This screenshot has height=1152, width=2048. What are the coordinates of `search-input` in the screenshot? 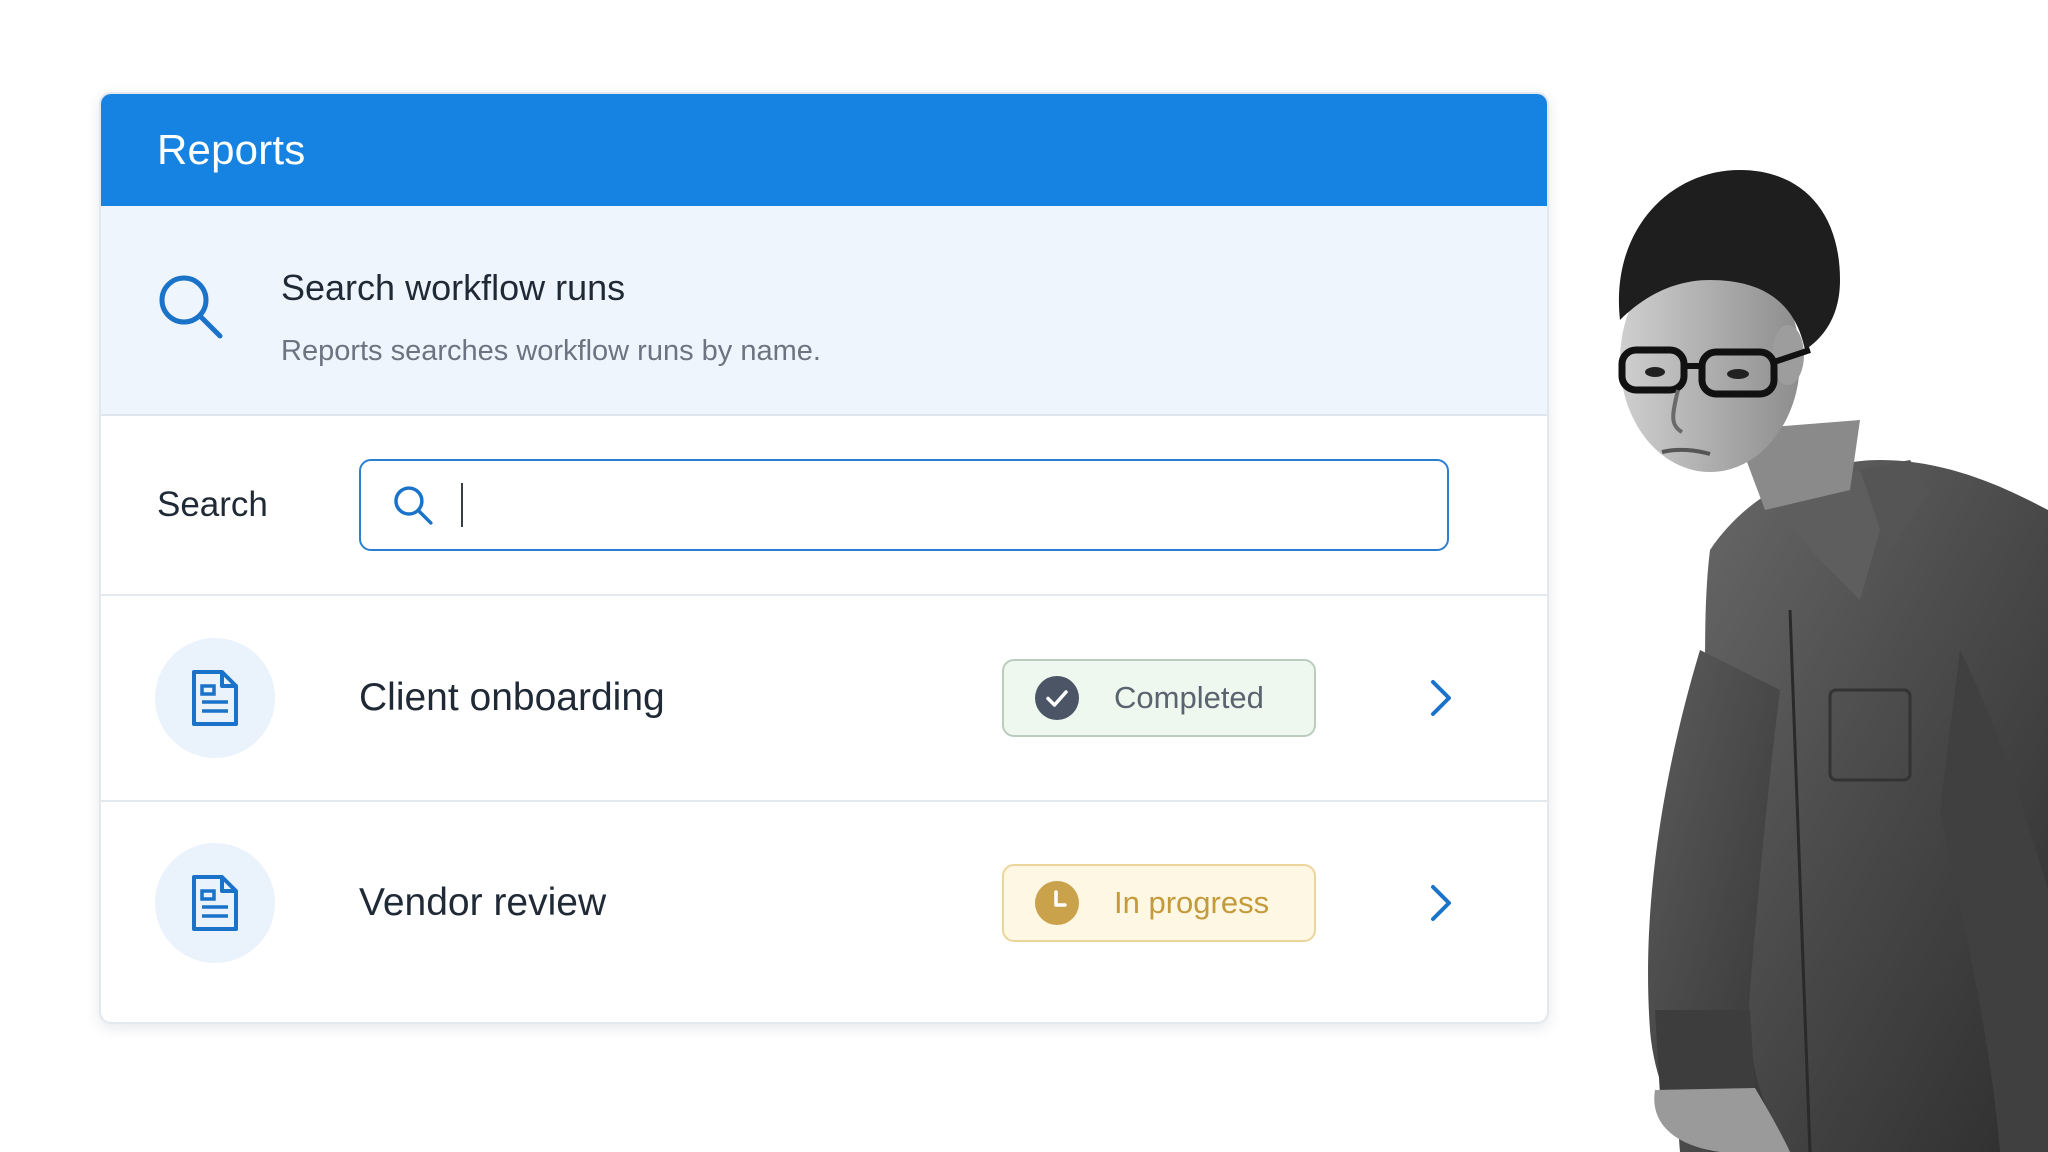 It's located at (966, 505).